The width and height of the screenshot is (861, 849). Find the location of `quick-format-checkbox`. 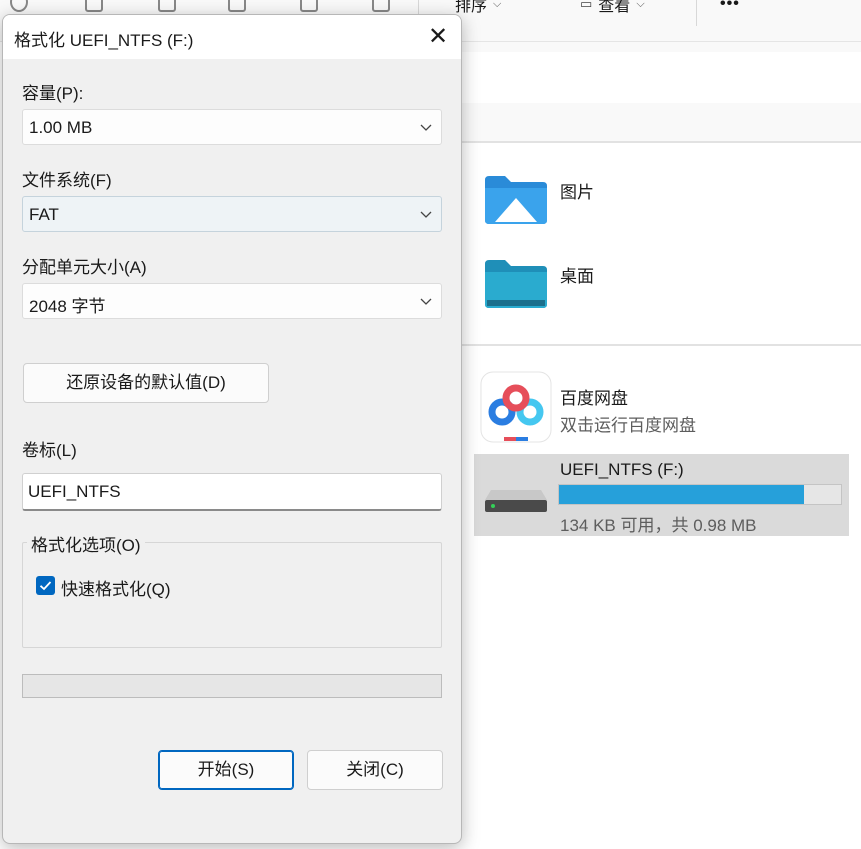

quick-format-checkbox is located at coordinates (45, 585).